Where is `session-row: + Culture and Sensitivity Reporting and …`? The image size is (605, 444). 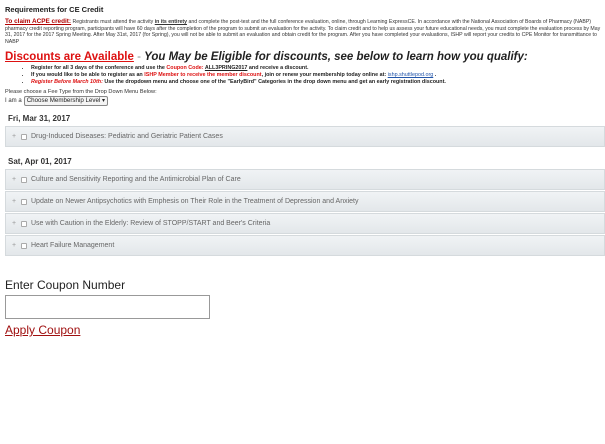
session-row: + Culture and Sensitivity Reporting and … is located at coordinates (305, 180).